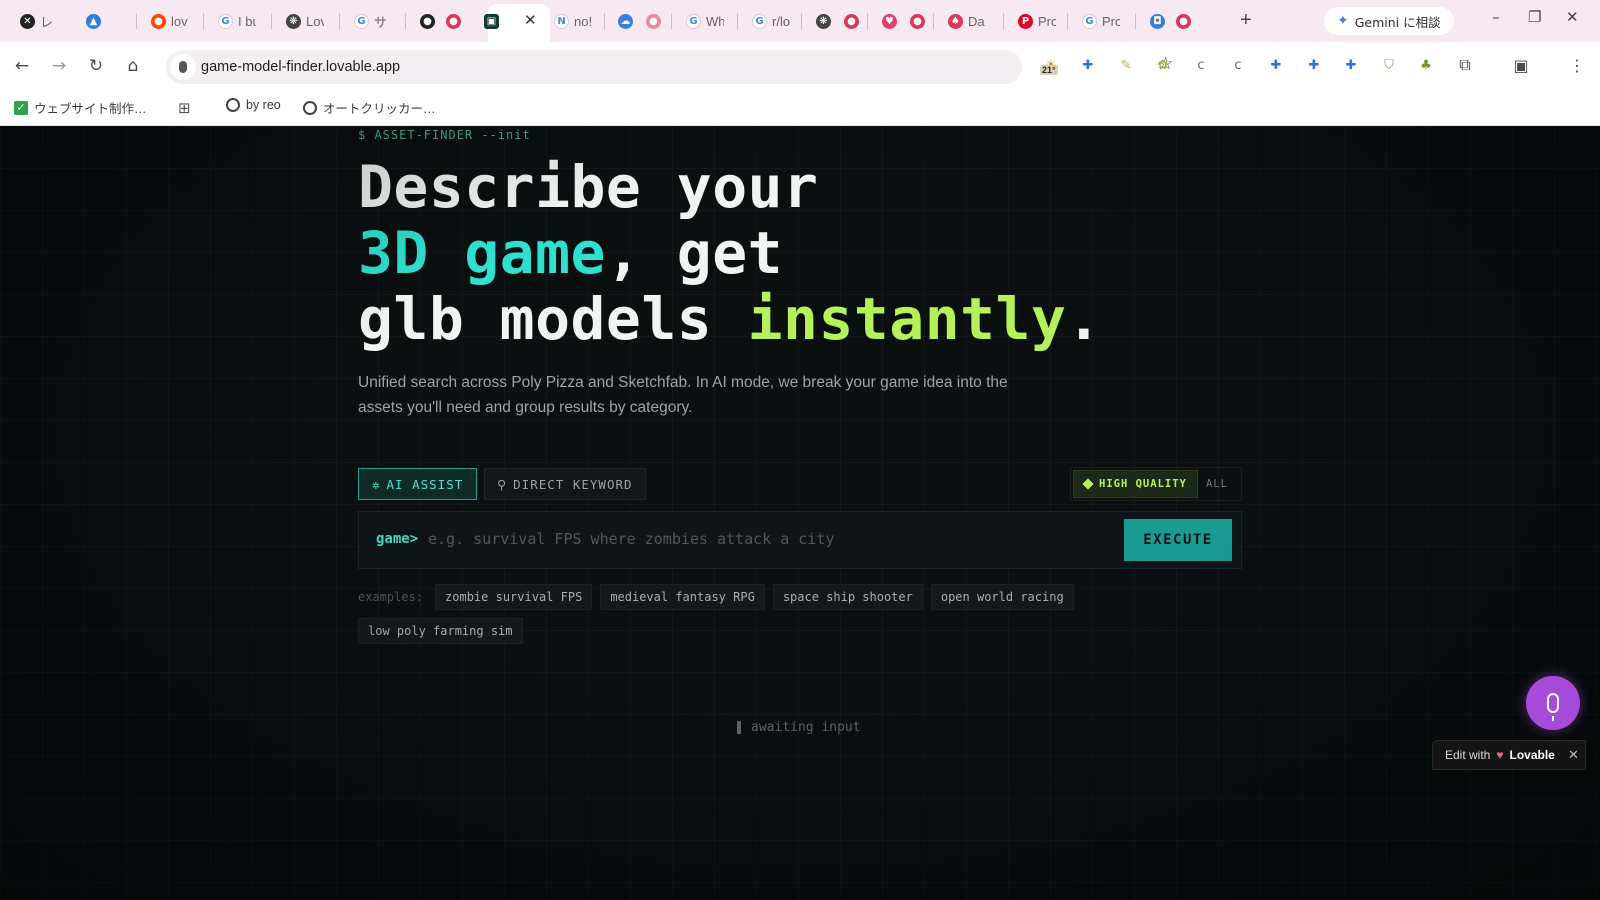 The height and width of the screenshot is (900, 1600). What do you see at coordinates (553, 319) in the screenshot?
I see `headline-line-3-start: glb models` at bounding box center [553, 319].